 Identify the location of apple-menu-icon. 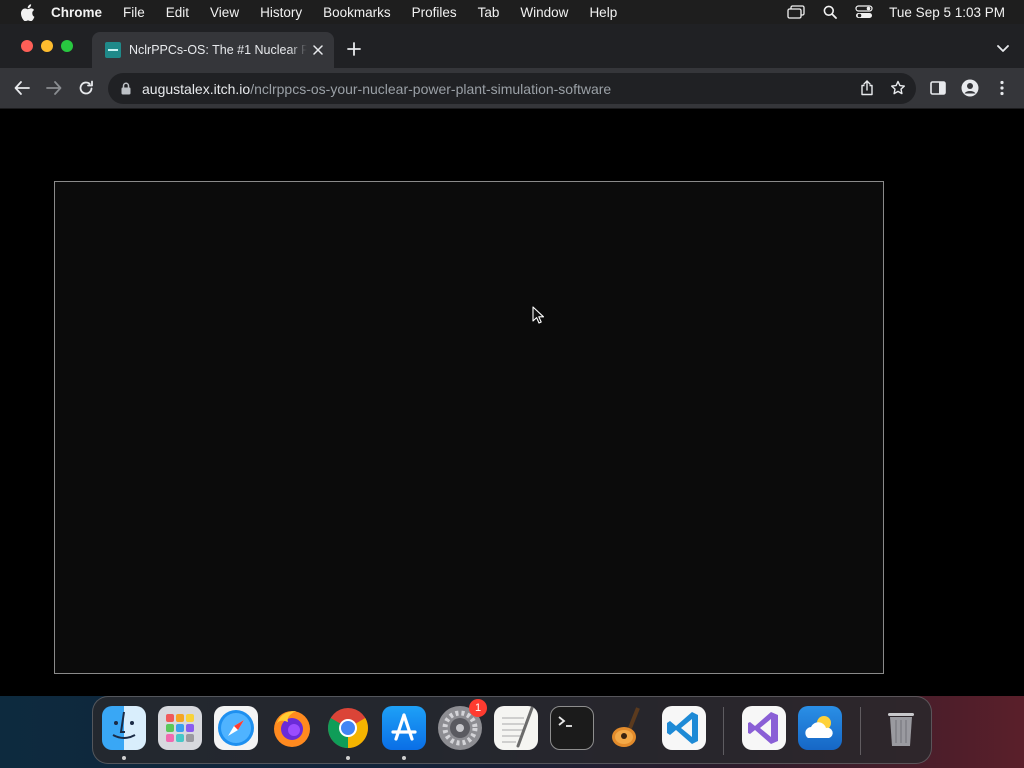
(27, 12).